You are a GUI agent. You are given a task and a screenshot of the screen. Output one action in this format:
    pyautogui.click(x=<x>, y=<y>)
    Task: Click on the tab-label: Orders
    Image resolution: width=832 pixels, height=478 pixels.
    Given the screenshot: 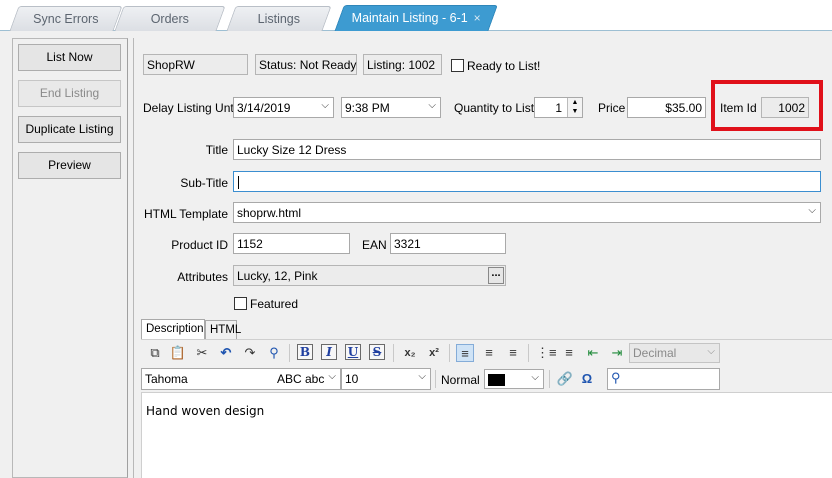 What is the action you would take?
    pyautogui.click(x=169, y=19)
    